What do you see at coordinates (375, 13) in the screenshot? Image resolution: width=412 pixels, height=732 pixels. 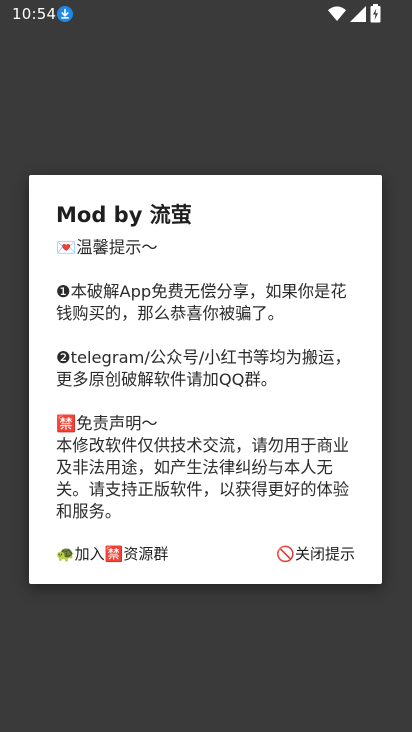 I see `battery-icon` at bounding box center [375, 13].